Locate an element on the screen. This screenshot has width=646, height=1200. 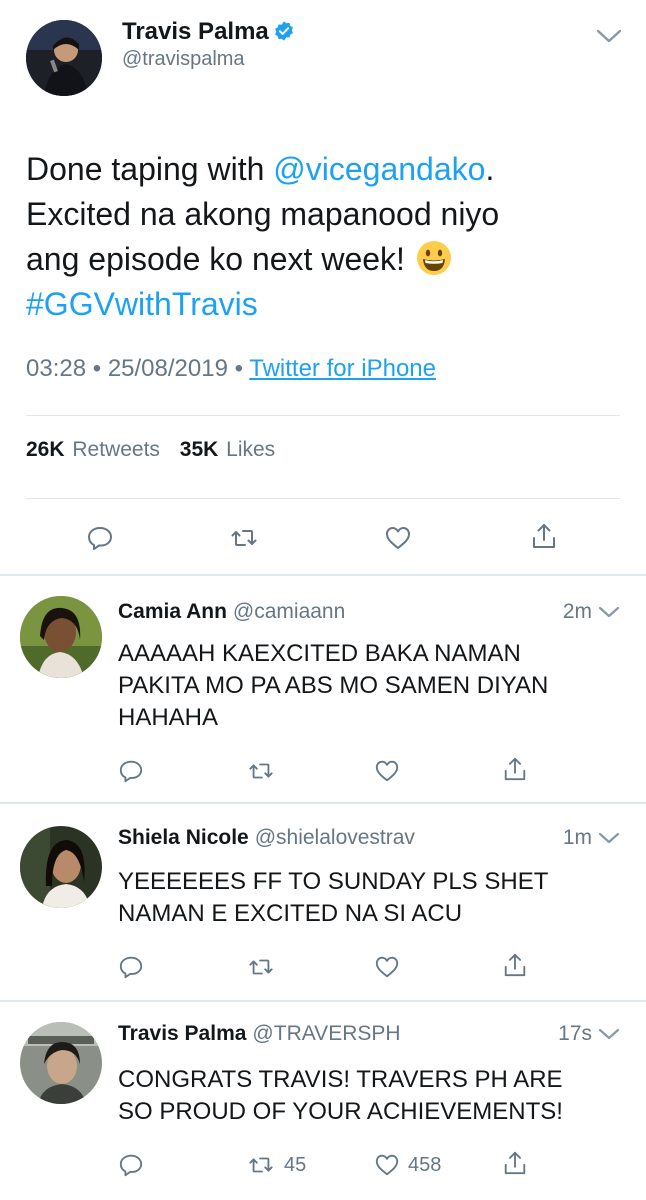
author-name-text: Travis Palma is located at coordinates (195, 31).